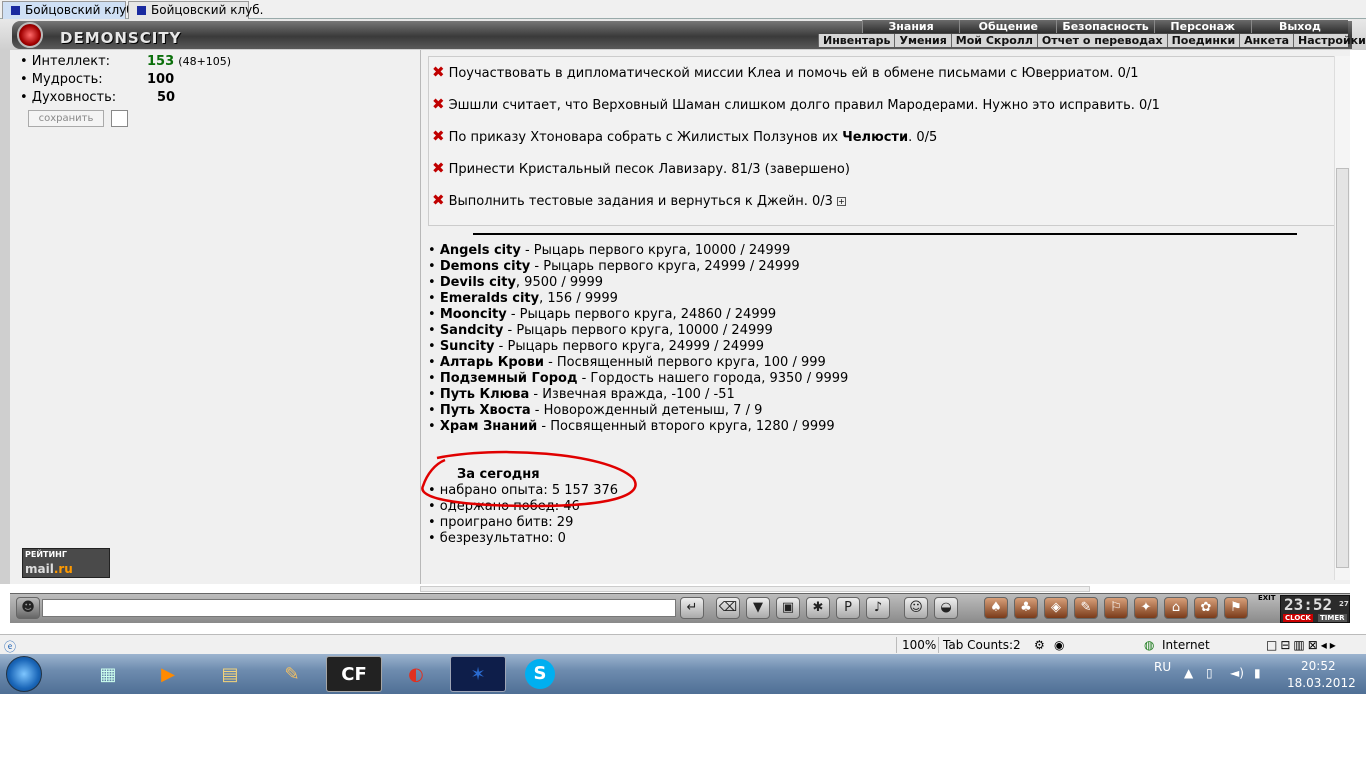 Image resolution: width=1366 pixels, height=768 pixels. I want to click on security-zone: Internet, so click(1186, 645).